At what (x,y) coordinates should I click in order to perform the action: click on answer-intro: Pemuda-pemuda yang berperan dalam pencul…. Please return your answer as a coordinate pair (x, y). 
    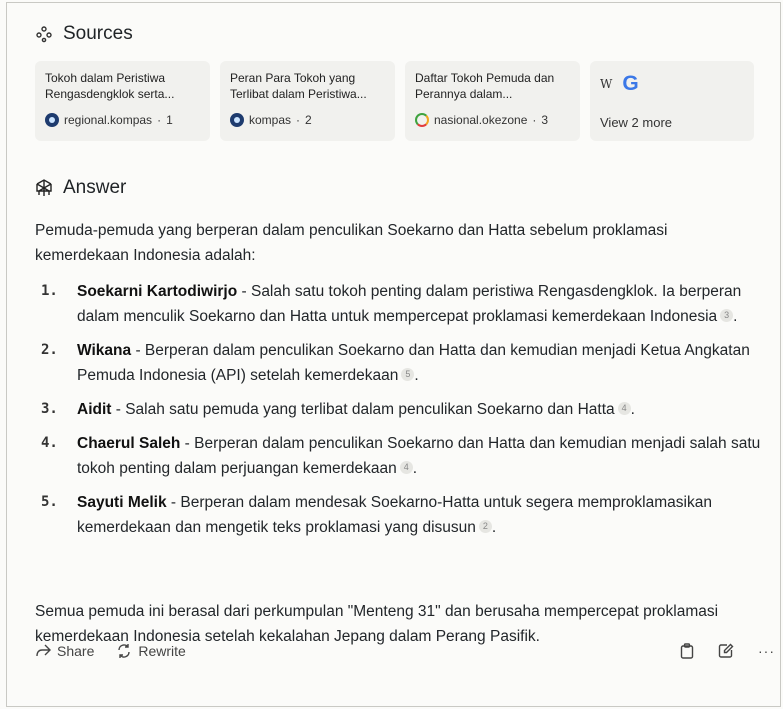
    Looking at the image, I should click on (351, 243).